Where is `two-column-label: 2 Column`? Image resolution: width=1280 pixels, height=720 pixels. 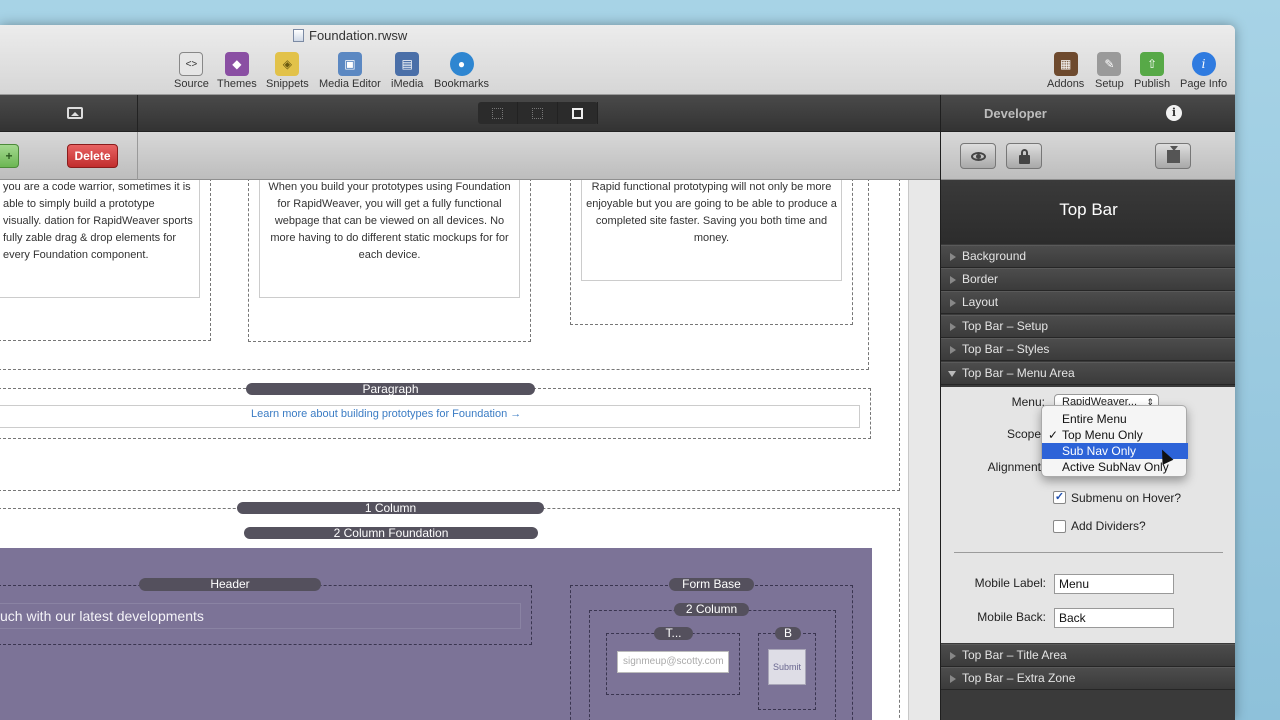 two-column-label: 2 Column is located at coordinates (711, 609).